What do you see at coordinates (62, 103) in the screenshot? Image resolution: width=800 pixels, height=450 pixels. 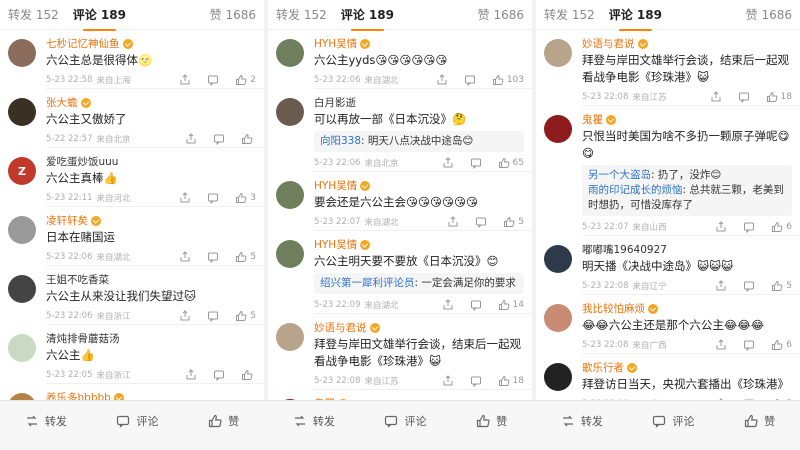 I see `username: 张大蟾` at bounding box center [62, 103].